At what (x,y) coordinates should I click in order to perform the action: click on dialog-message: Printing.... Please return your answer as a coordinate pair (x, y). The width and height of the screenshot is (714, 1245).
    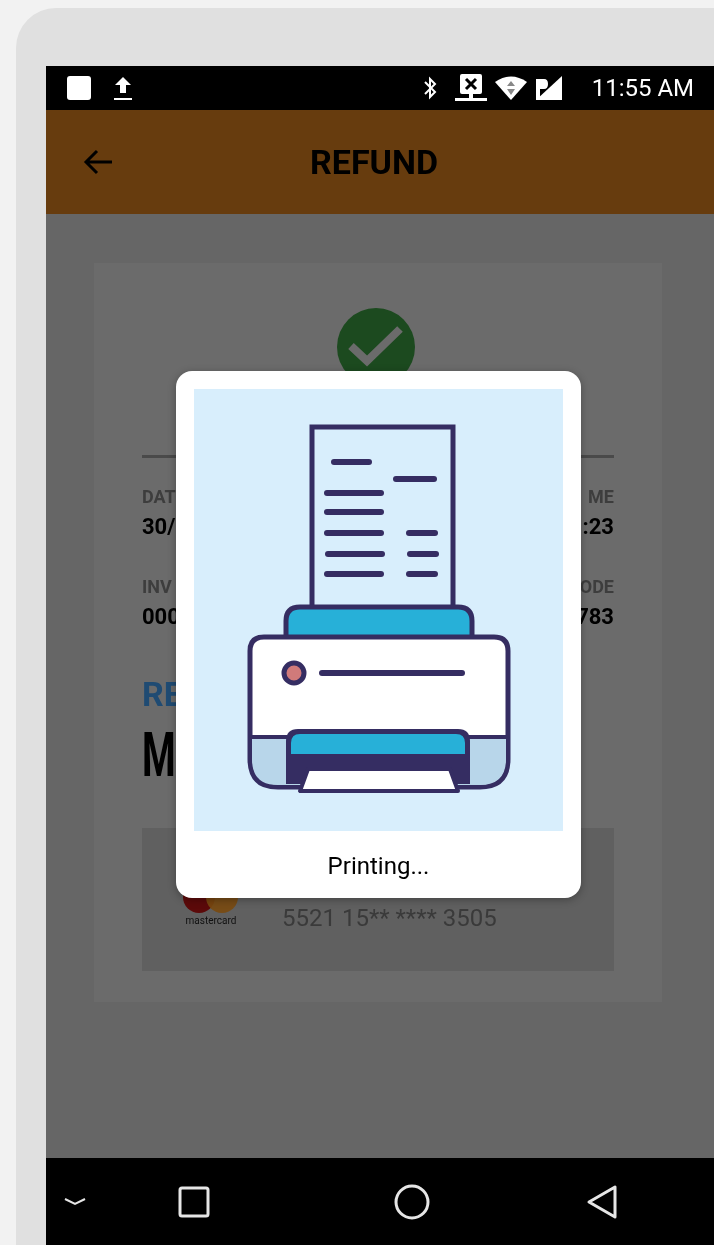
    Looking at the image, I should click on (378, 866).